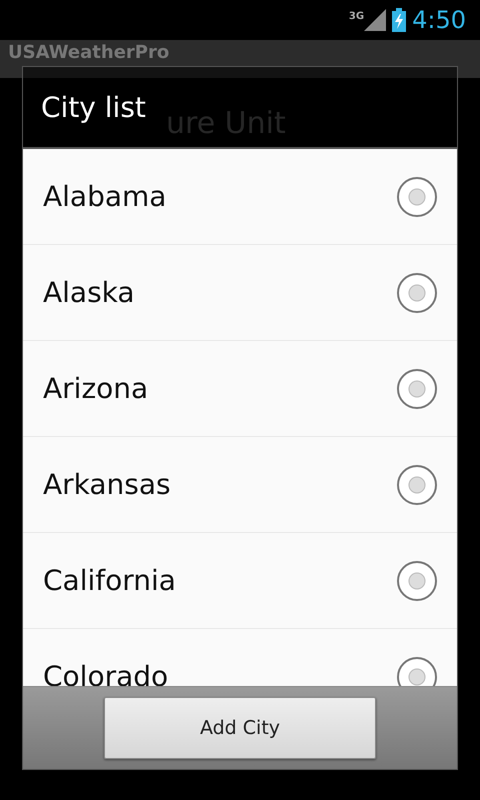 This screenshot has height=800, width=480. What do you see at coordinates (95, 388) in the screenshot?
I see `city-label: Arizona` at bounding box center [95, 388].